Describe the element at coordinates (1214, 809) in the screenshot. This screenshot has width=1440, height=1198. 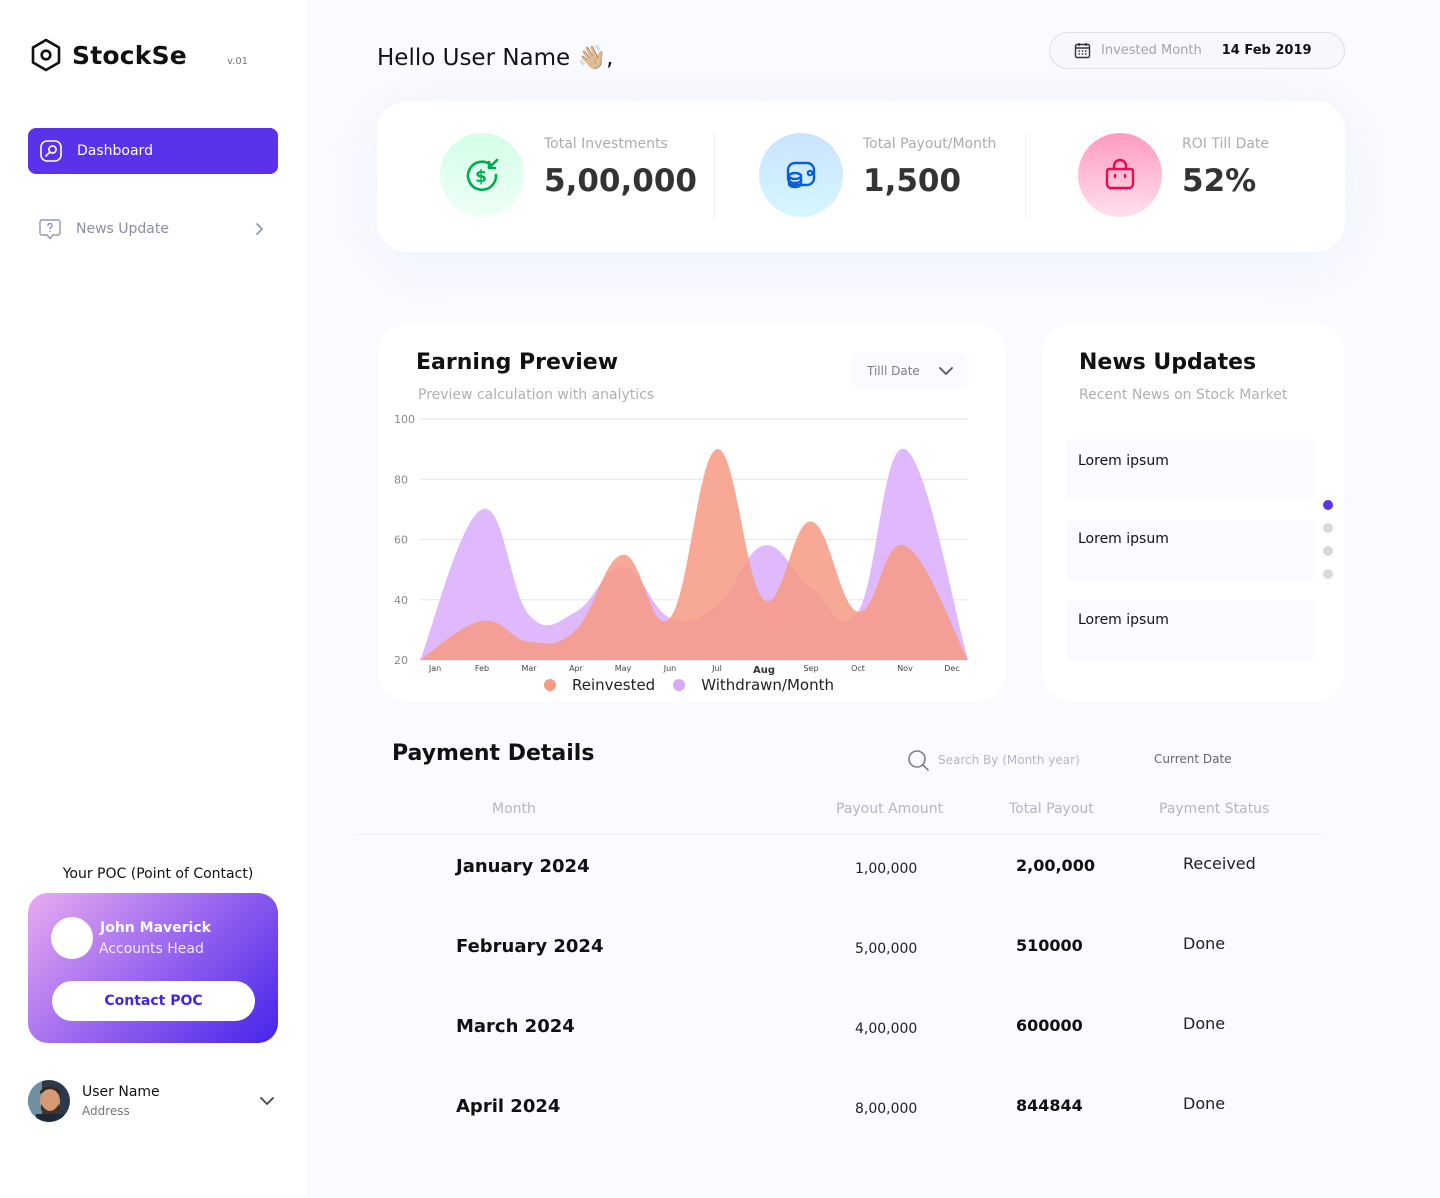
I see `column-header-payment-status: Payment Status` at that location.